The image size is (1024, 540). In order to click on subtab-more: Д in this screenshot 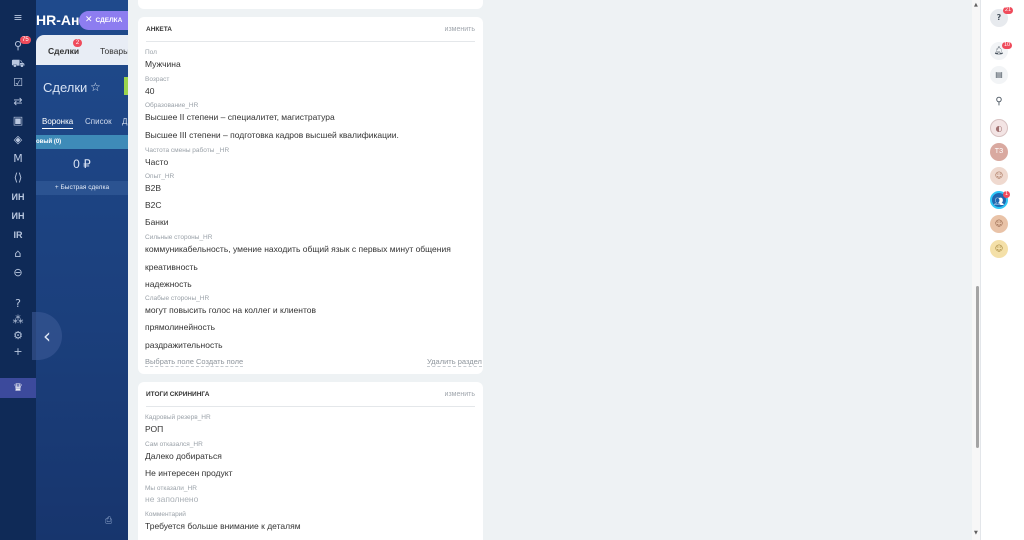, I will do `click(124, 121)`.